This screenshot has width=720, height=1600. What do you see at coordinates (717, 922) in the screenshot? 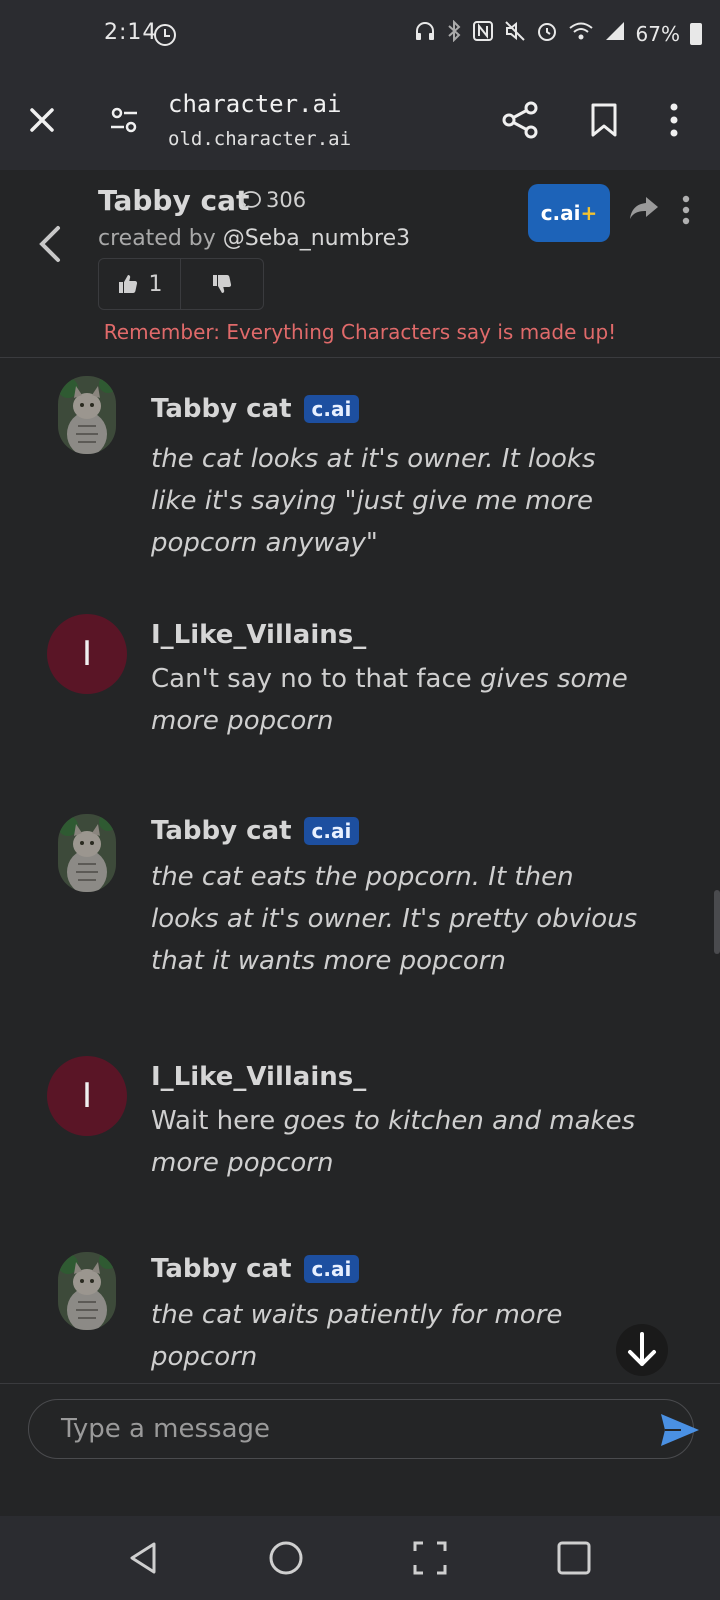
I see `scrollbar` at bounding box center [717, 922].